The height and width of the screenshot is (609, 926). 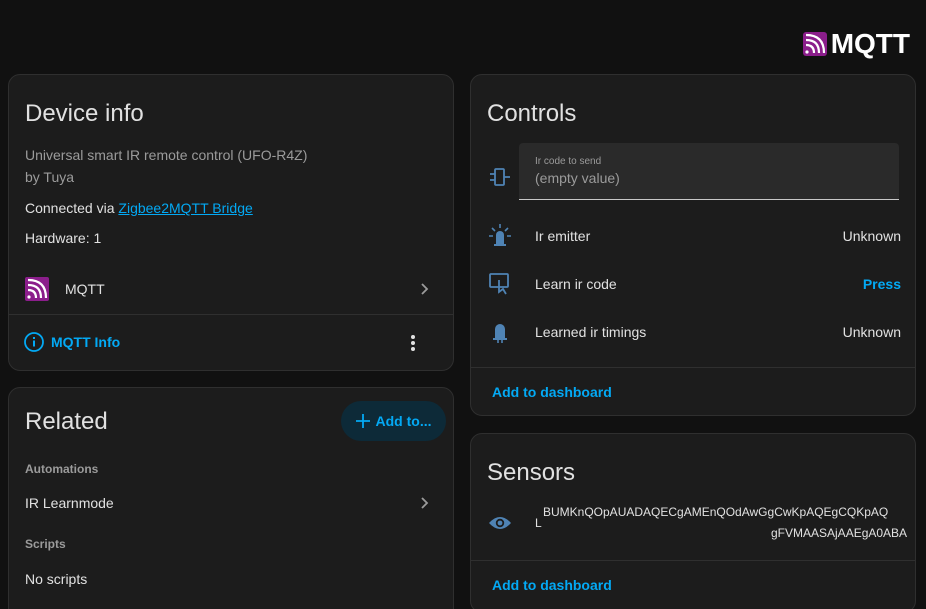 What do you see at coordinates (839, 533) in the screenshot?
I see `sensor-value-line2: gFVMAASAjAAEgA0ABA` at bounding box center [839, 533].